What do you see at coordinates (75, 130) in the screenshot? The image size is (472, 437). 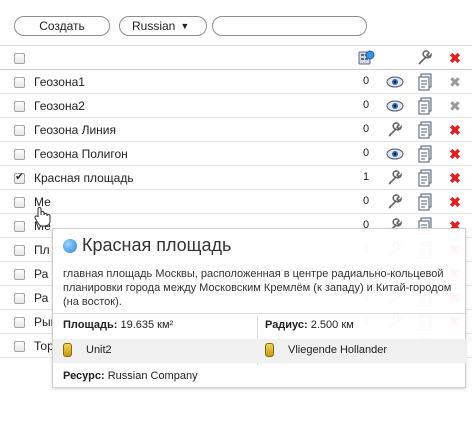 I see `geofence-name: Геозона Линия` at bounding box center [75, 130].